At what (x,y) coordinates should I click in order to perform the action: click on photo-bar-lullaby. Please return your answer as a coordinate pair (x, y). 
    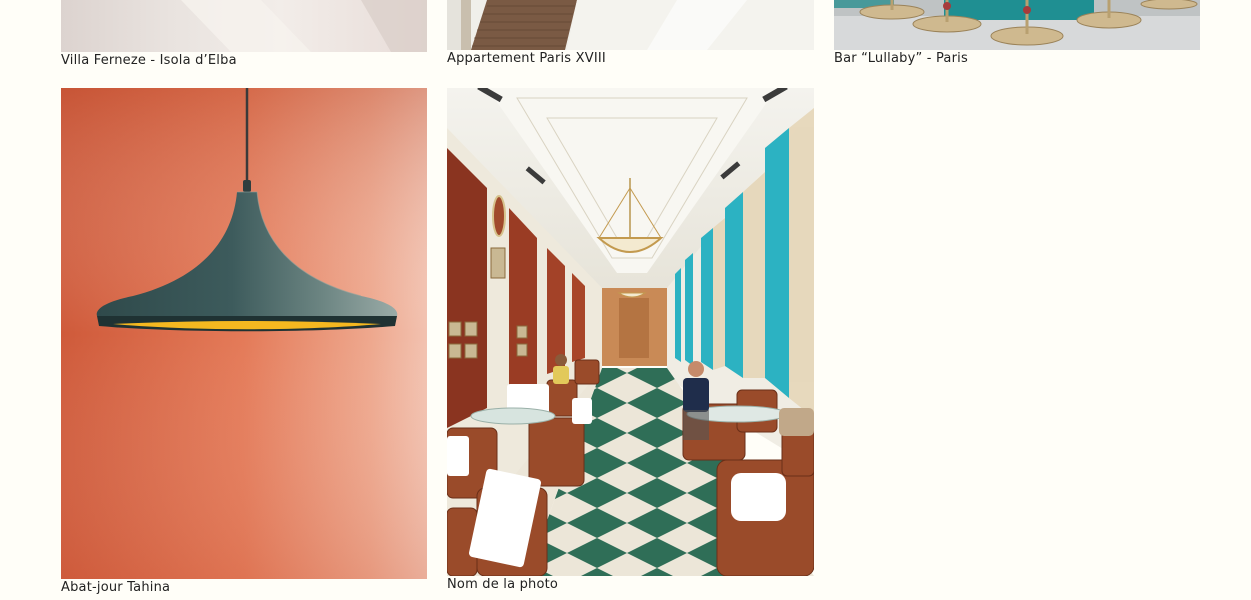
    Looking at the image, I should click on (1017, 25).